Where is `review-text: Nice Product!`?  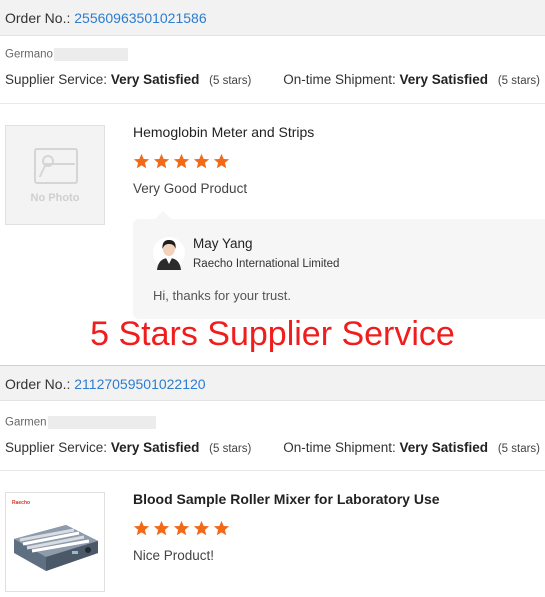 review-text: Nice Product! is located at coordinates (174, 555).